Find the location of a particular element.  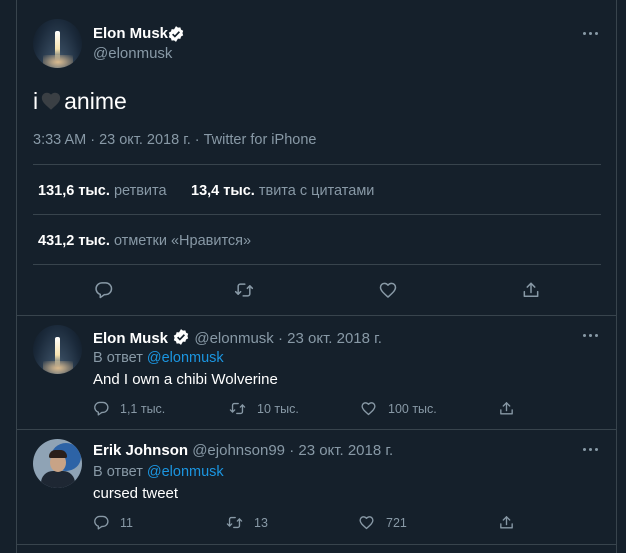

author-name: Erik Johnson is located at coordinates (140, 450).